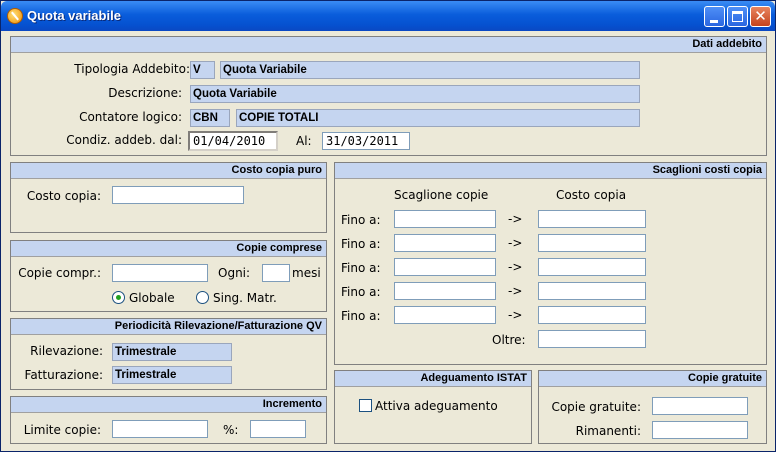 The width and height of the screenshot is (776, 452). What do you see at coordinates (365, 405) in the screenshot?
I see `adeguamento-checkbox` at bounding box center [365, 405].